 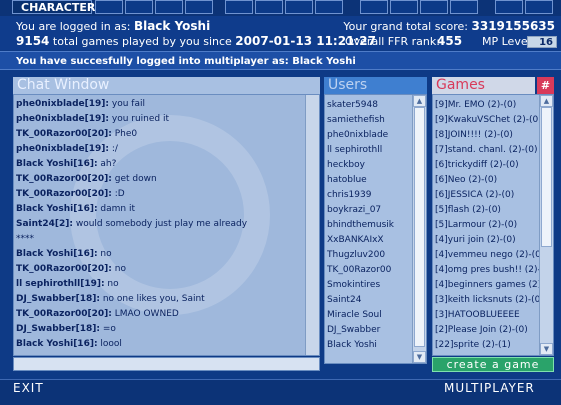 I want to click on game-list-item: [3]HATOOBLUEEEE, so click(x=487, y=315).